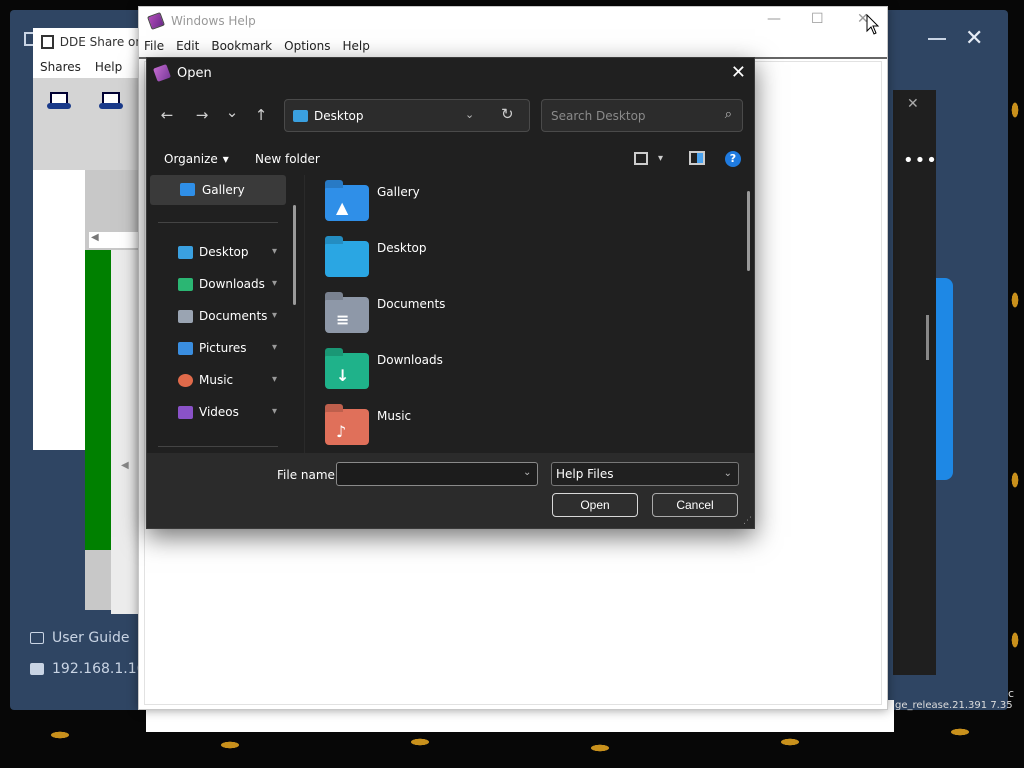  What do you see at coordinates (154, 46) in the screenshot?
I see `menu-file: File` at bounding box center [154, 46].